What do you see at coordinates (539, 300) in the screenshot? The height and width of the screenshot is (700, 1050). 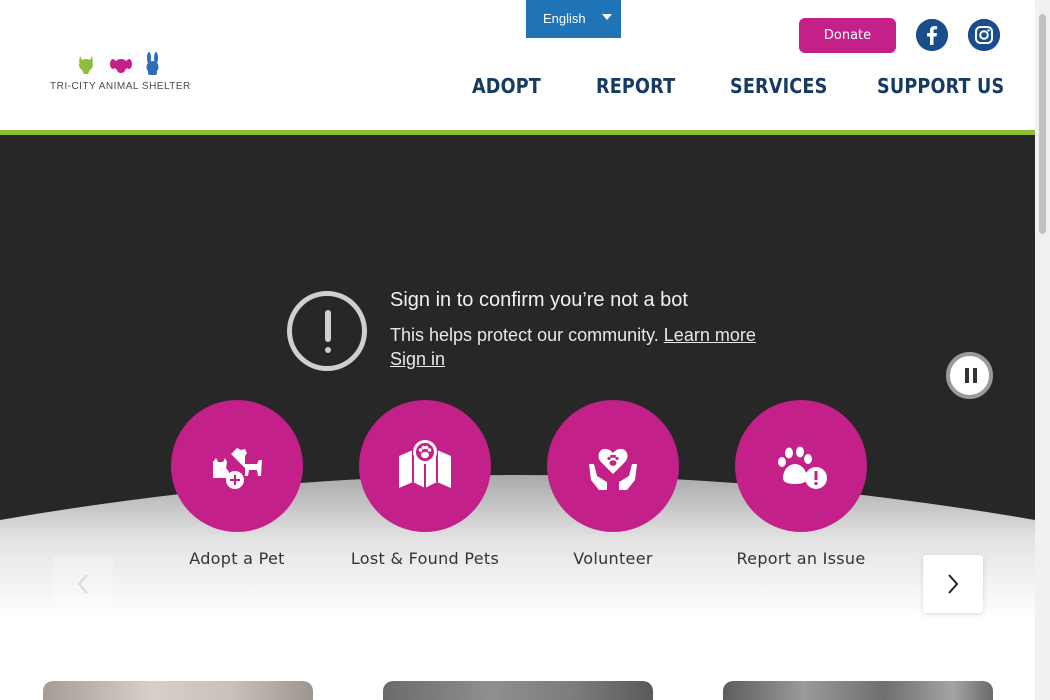 I see `bot-check-title: Sign in to confirm you’re not a bot` at bounding box center [539, 300].